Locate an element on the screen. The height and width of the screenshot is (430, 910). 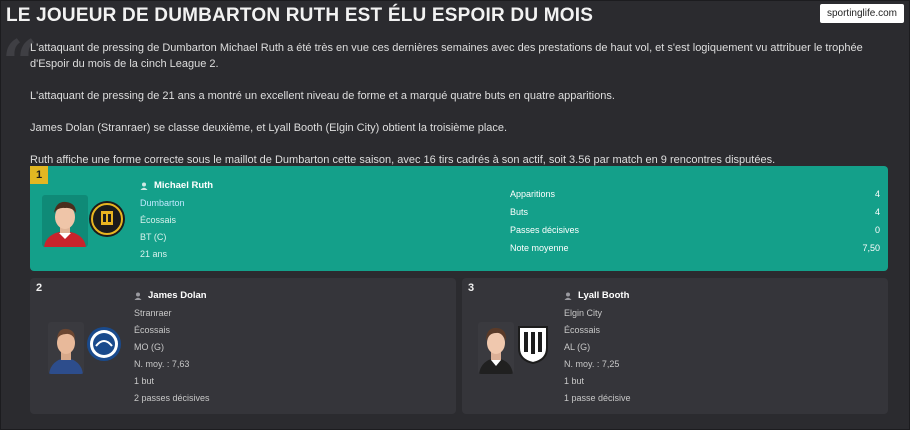
rank-label: 3 is located at coordinates (471, 288).